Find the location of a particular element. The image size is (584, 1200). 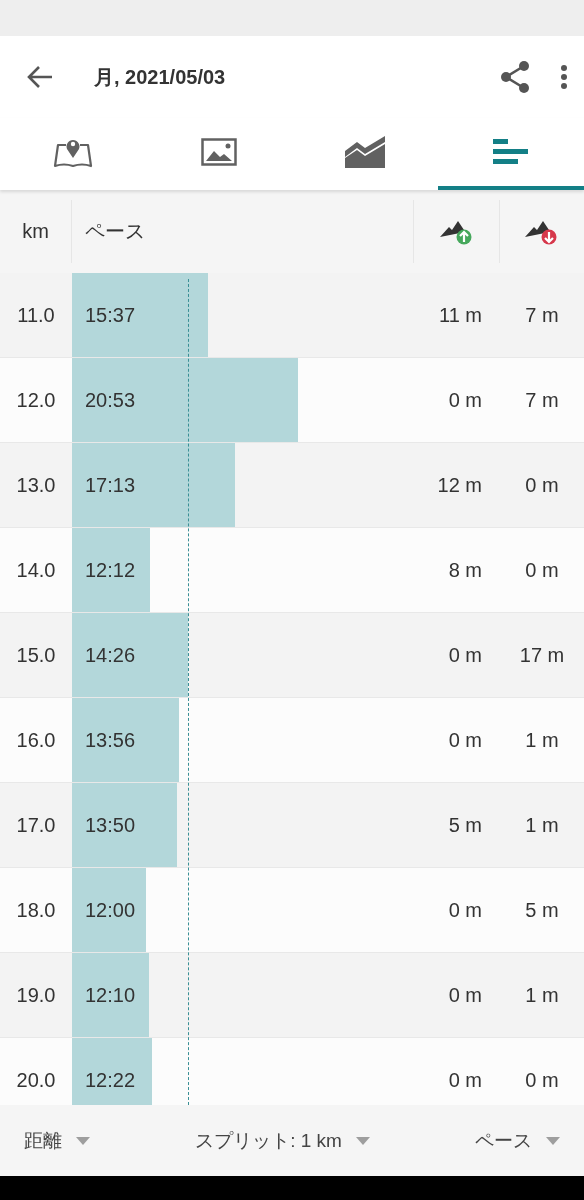

pace-cell-text: 12:22 is located at coordinates (110, 1080).